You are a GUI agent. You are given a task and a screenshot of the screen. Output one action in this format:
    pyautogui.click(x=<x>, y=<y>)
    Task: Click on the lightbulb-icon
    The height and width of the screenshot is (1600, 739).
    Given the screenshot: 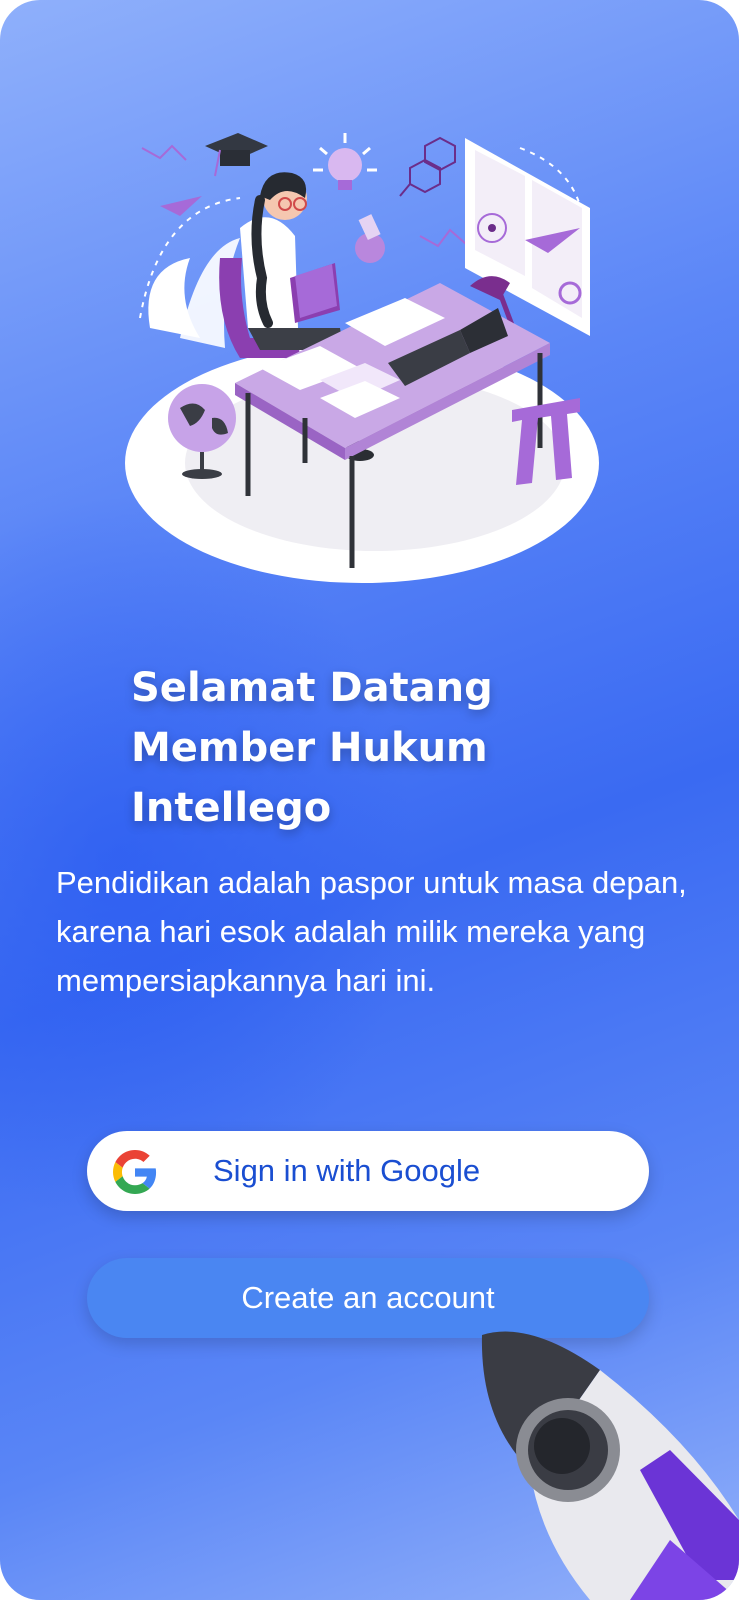 What is the action you would take?
    pyautogui.click(x=345, y=161)
    